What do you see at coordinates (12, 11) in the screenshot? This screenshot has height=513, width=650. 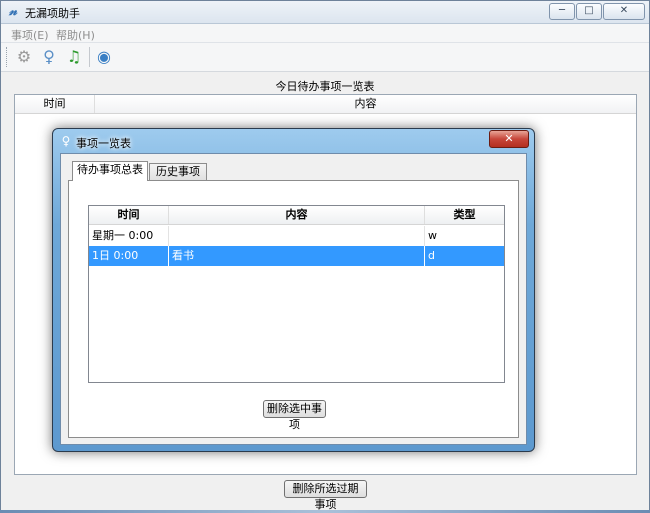 I see `app-logo-icon: 𝓃` at bounding box center [12, 11].